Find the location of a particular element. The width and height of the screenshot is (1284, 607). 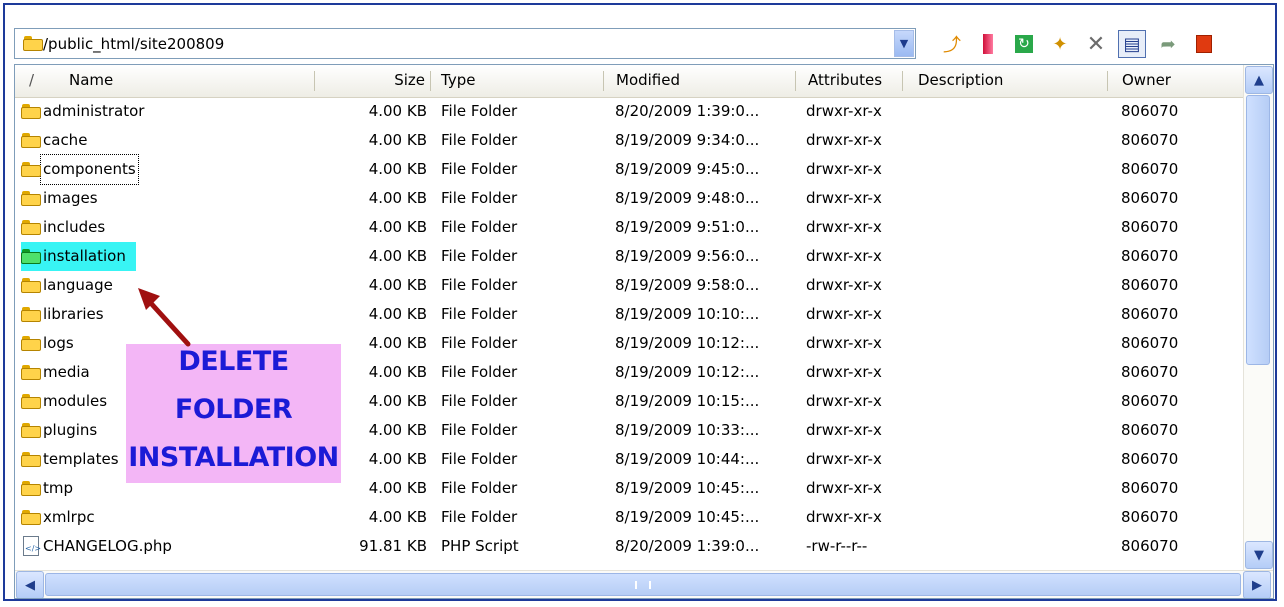

bookmark-icon is located at coordinates (988, 44).